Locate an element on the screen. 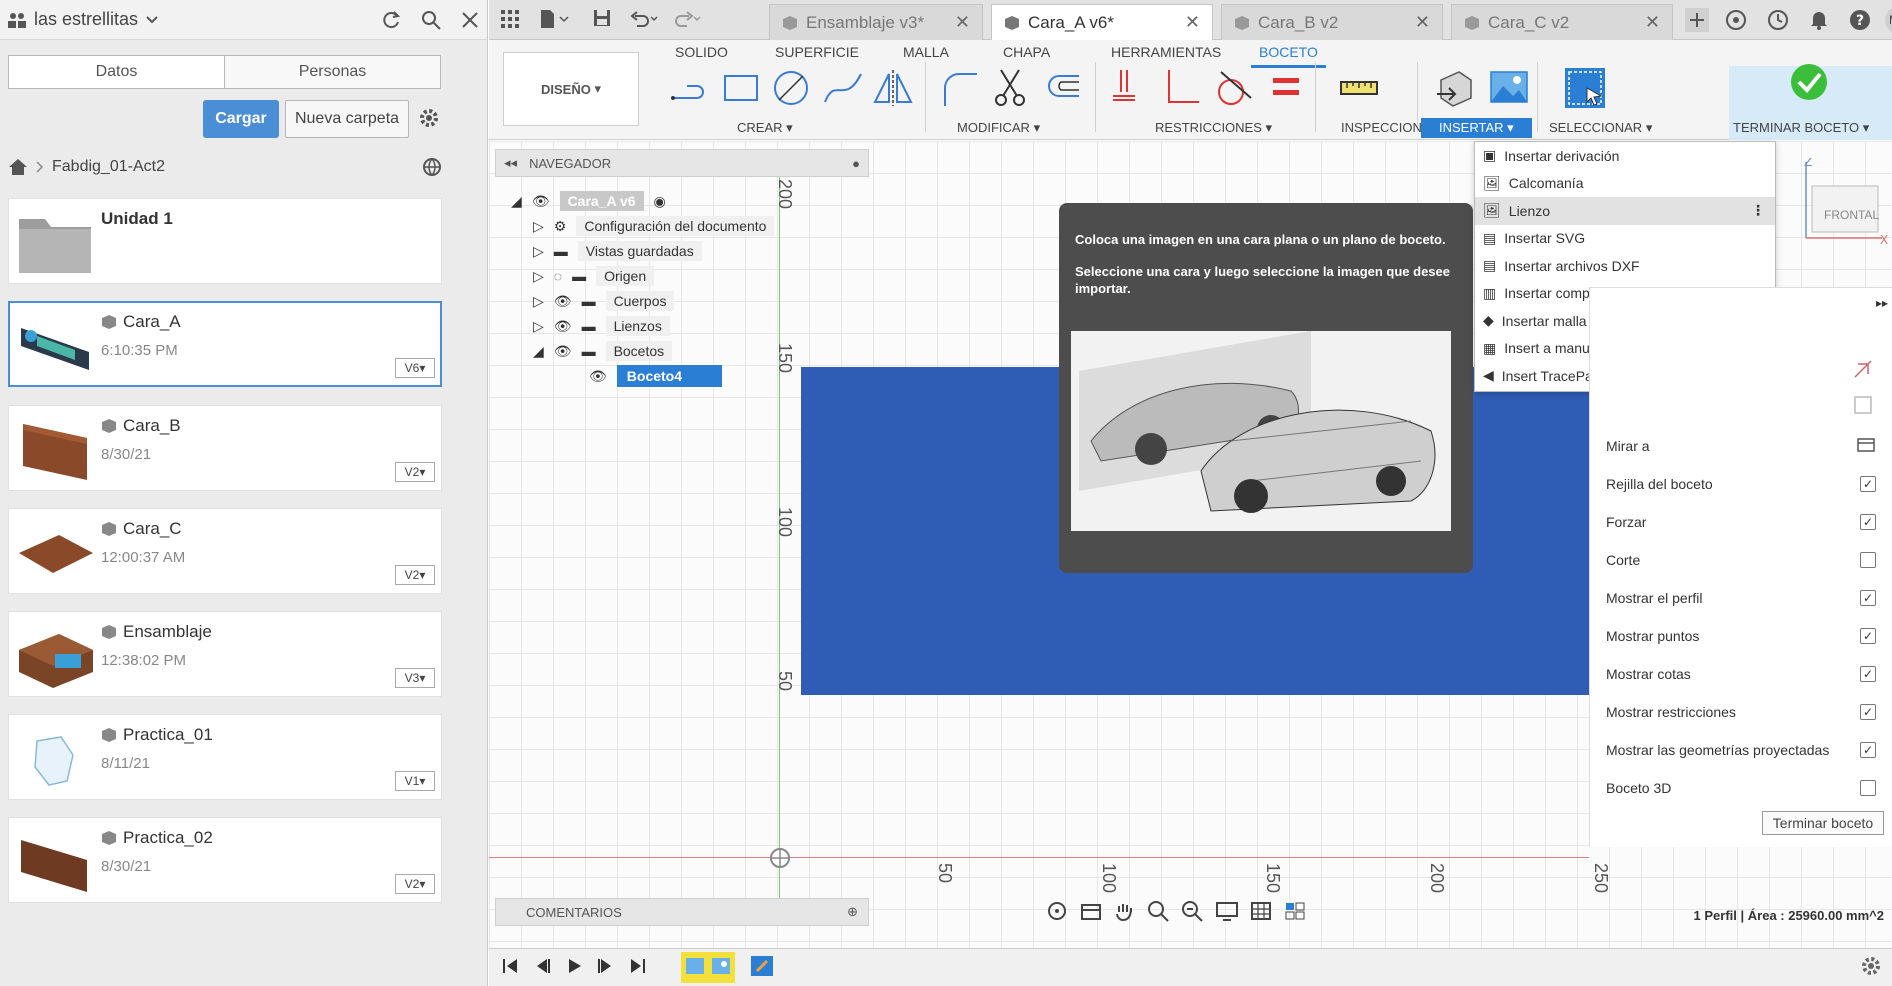  option-mostrar-perfil: Mostrar el perfil ✓ is located at coordinates (1741, 598).